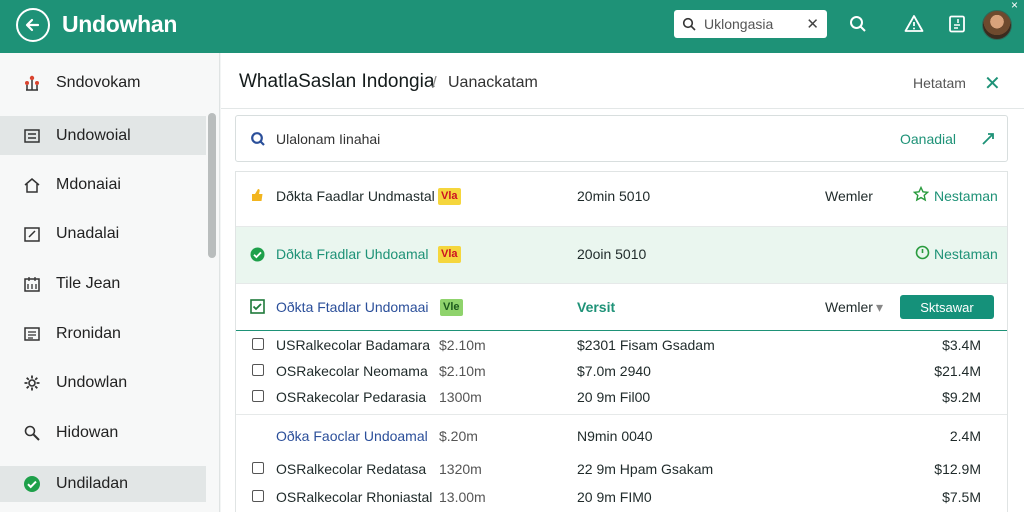 The image size is (1024, 512). I want to click on top-app-bar: Undowhan ✕ ×, so click(512, 26).